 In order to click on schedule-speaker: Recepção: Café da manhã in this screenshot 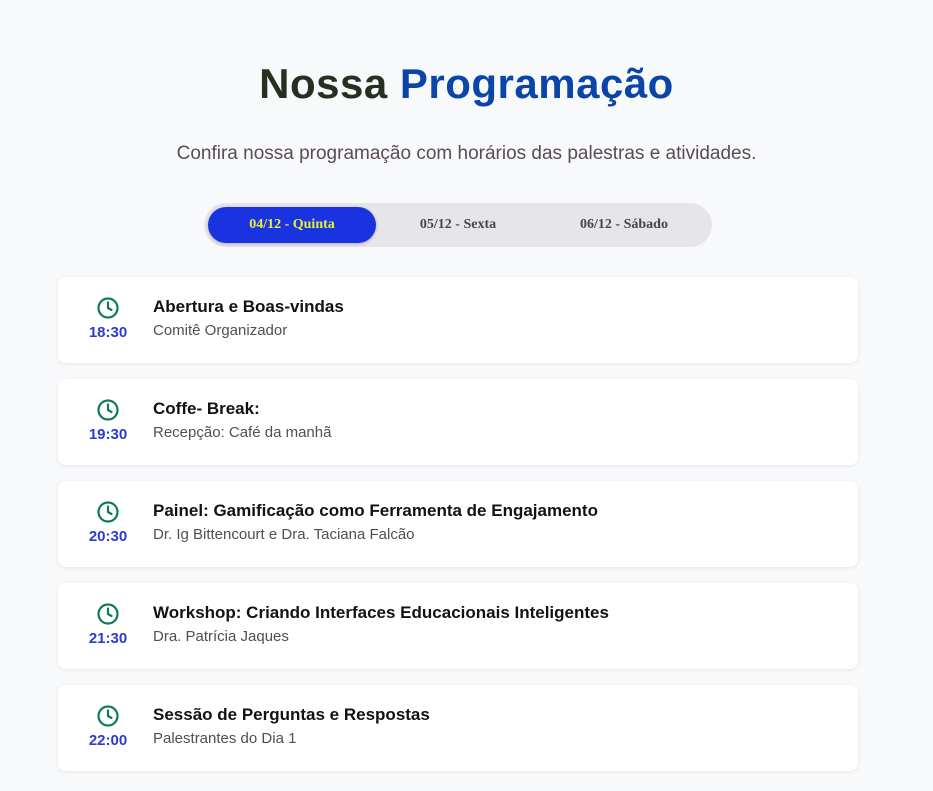, I will do `click(242, 432)`.